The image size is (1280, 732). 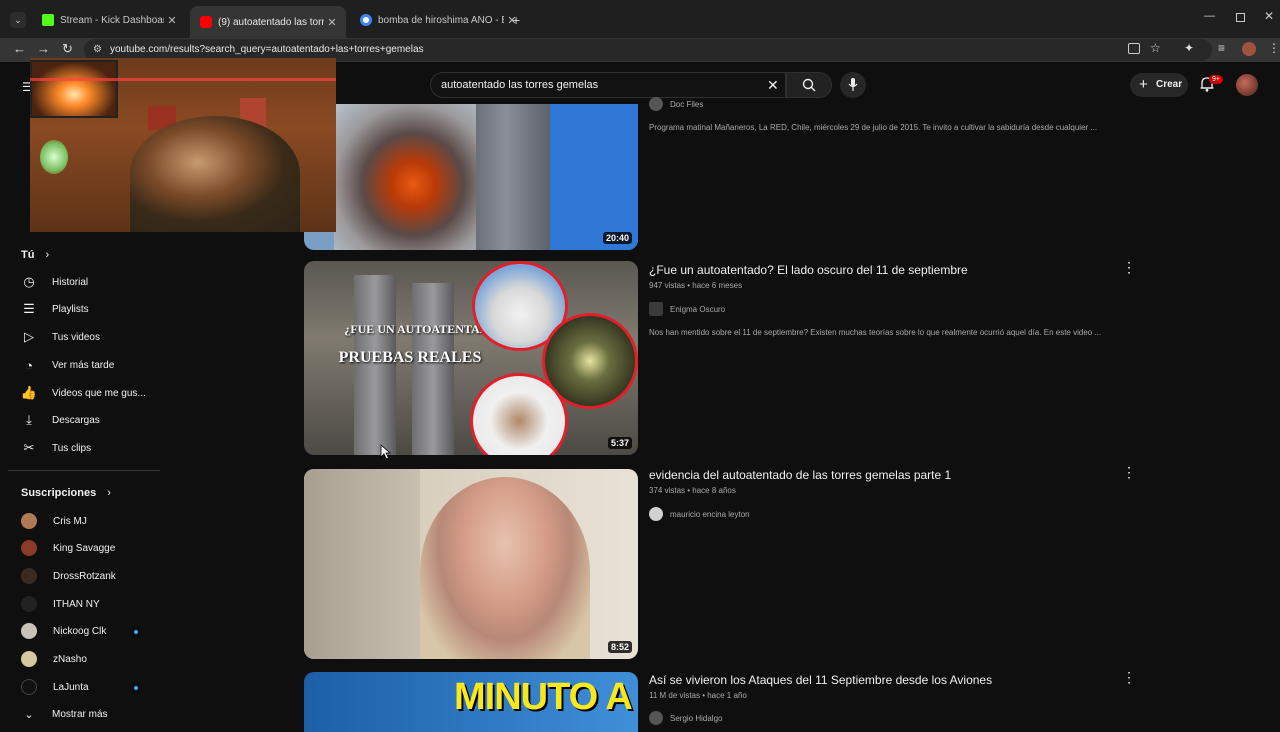 What do you see at coordinates (1169, 84) in the screenshot?
I see `create-label: Crear` at bounding box center [1169, 84].